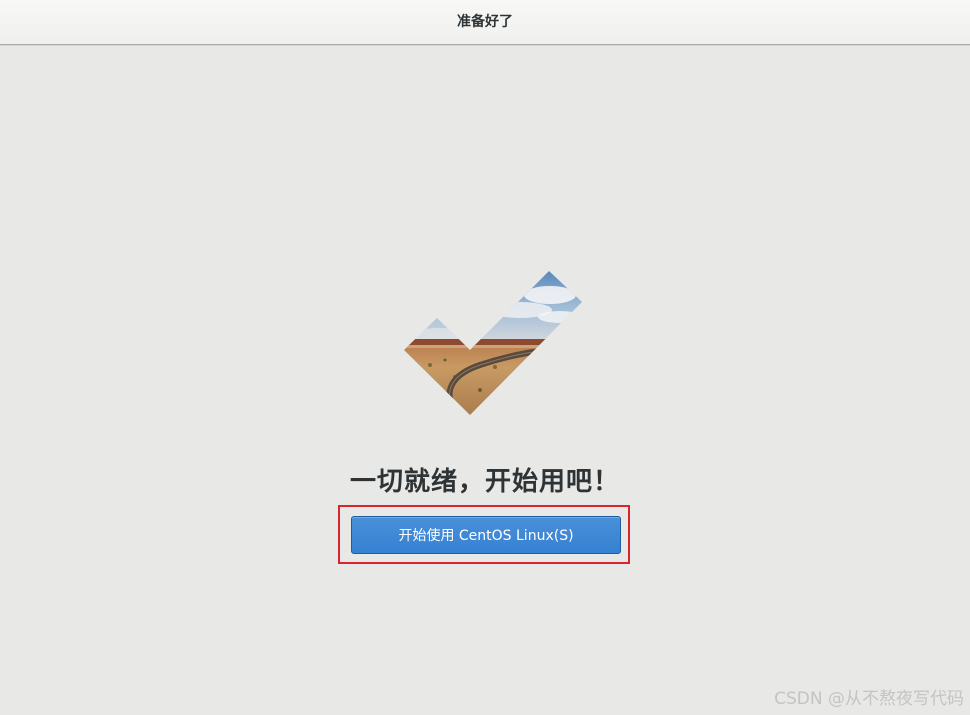 The height and width of the screenshot is (715, 970). I want to click on window-title: 准备好了, so click(485, 22).